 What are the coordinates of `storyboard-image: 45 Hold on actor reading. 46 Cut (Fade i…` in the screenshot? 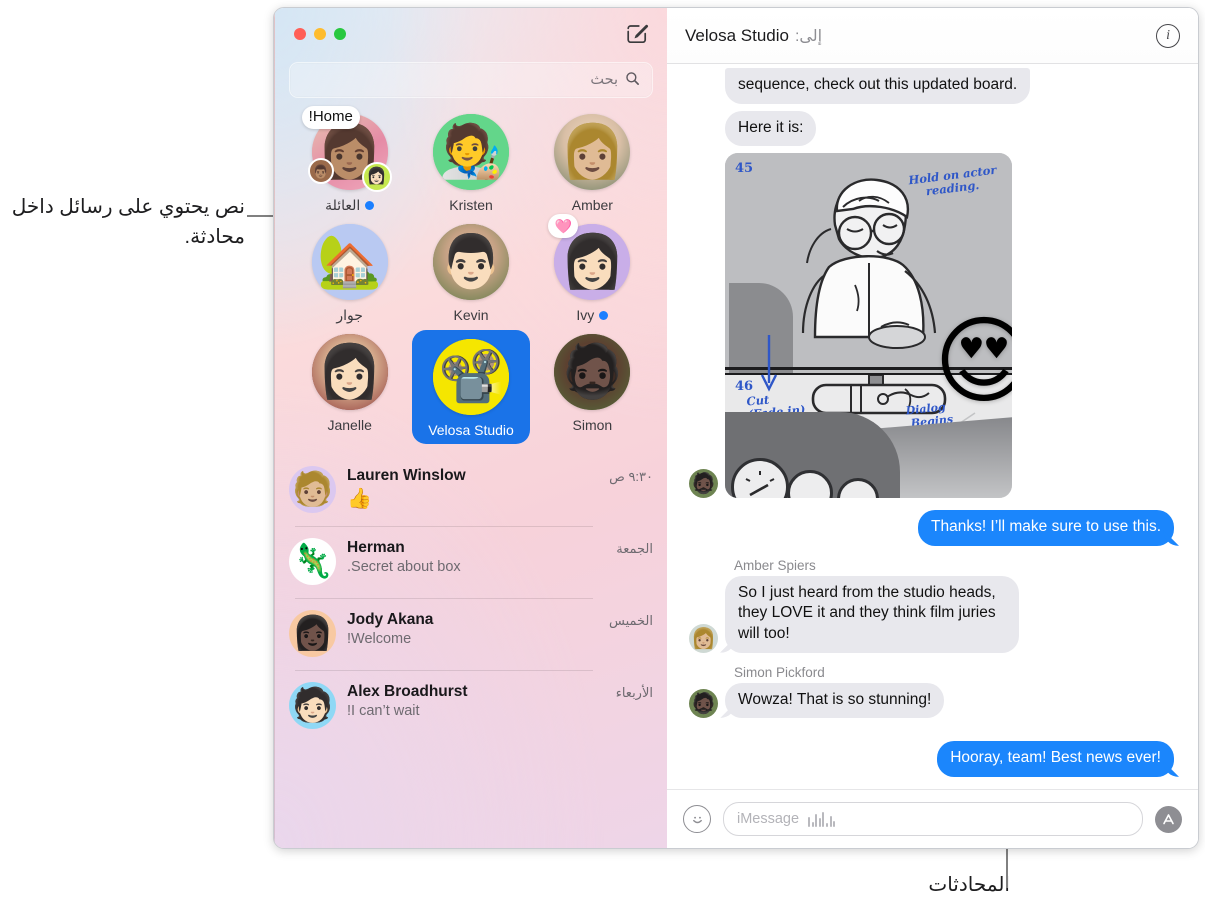 It's located at (868, 326).